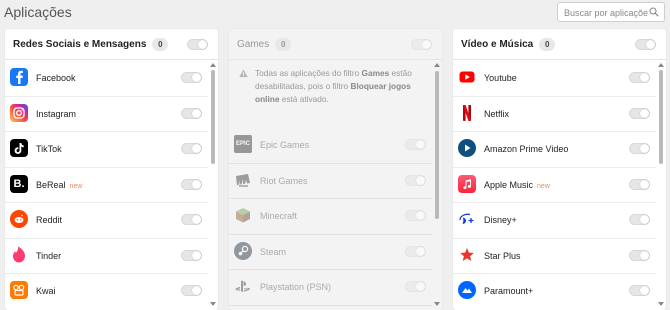  I want to click on panel-title: Vídeo e Música 0, so click(508, 44).